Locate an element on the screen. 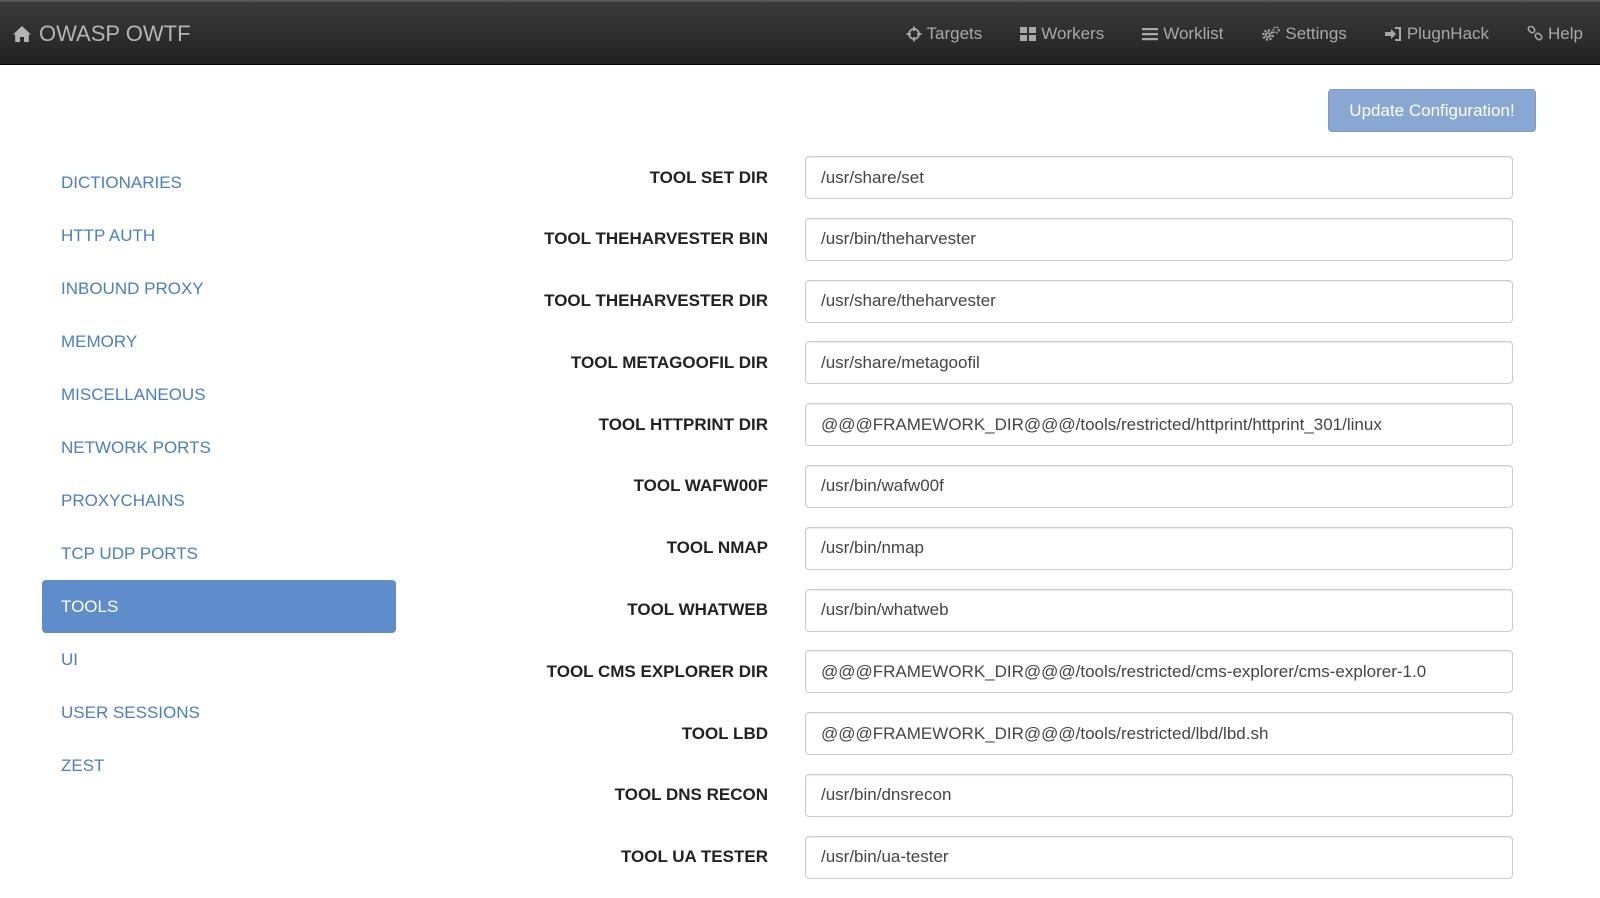  brand-link: OWASP OWTF is located at coordinates (101, 33).